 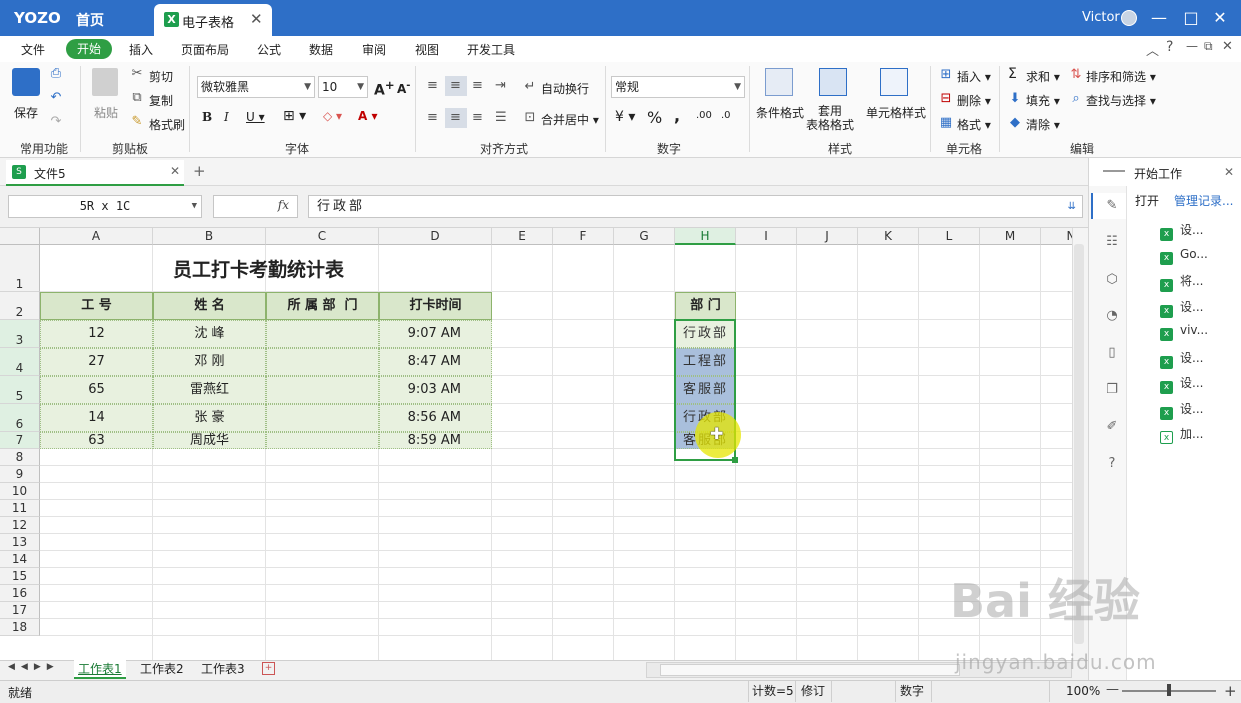 What do you see at coordinates (33, 49) in the screenshot?
I see `menu-file: 文件` at bounding box center [33, 49].